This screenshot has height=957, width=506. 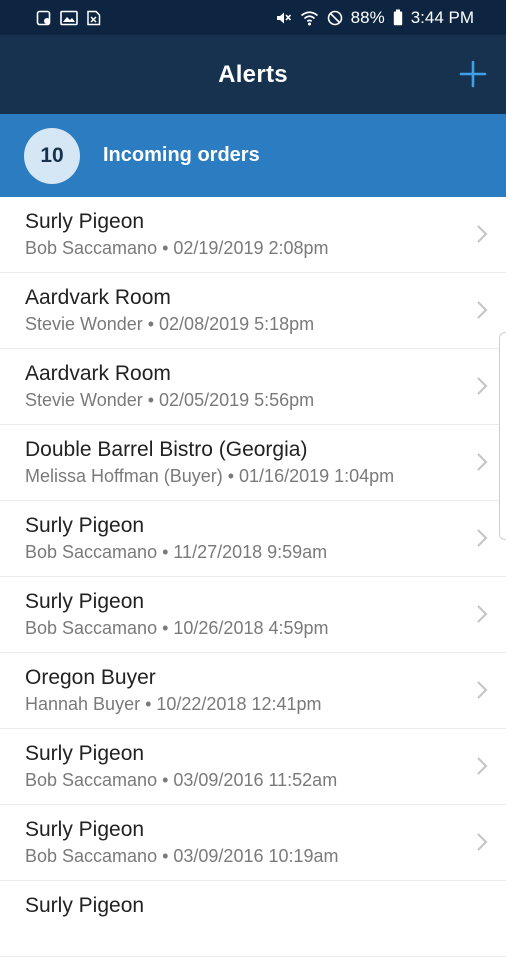 I want to click on status-notifications, so click(x=69, y=18).